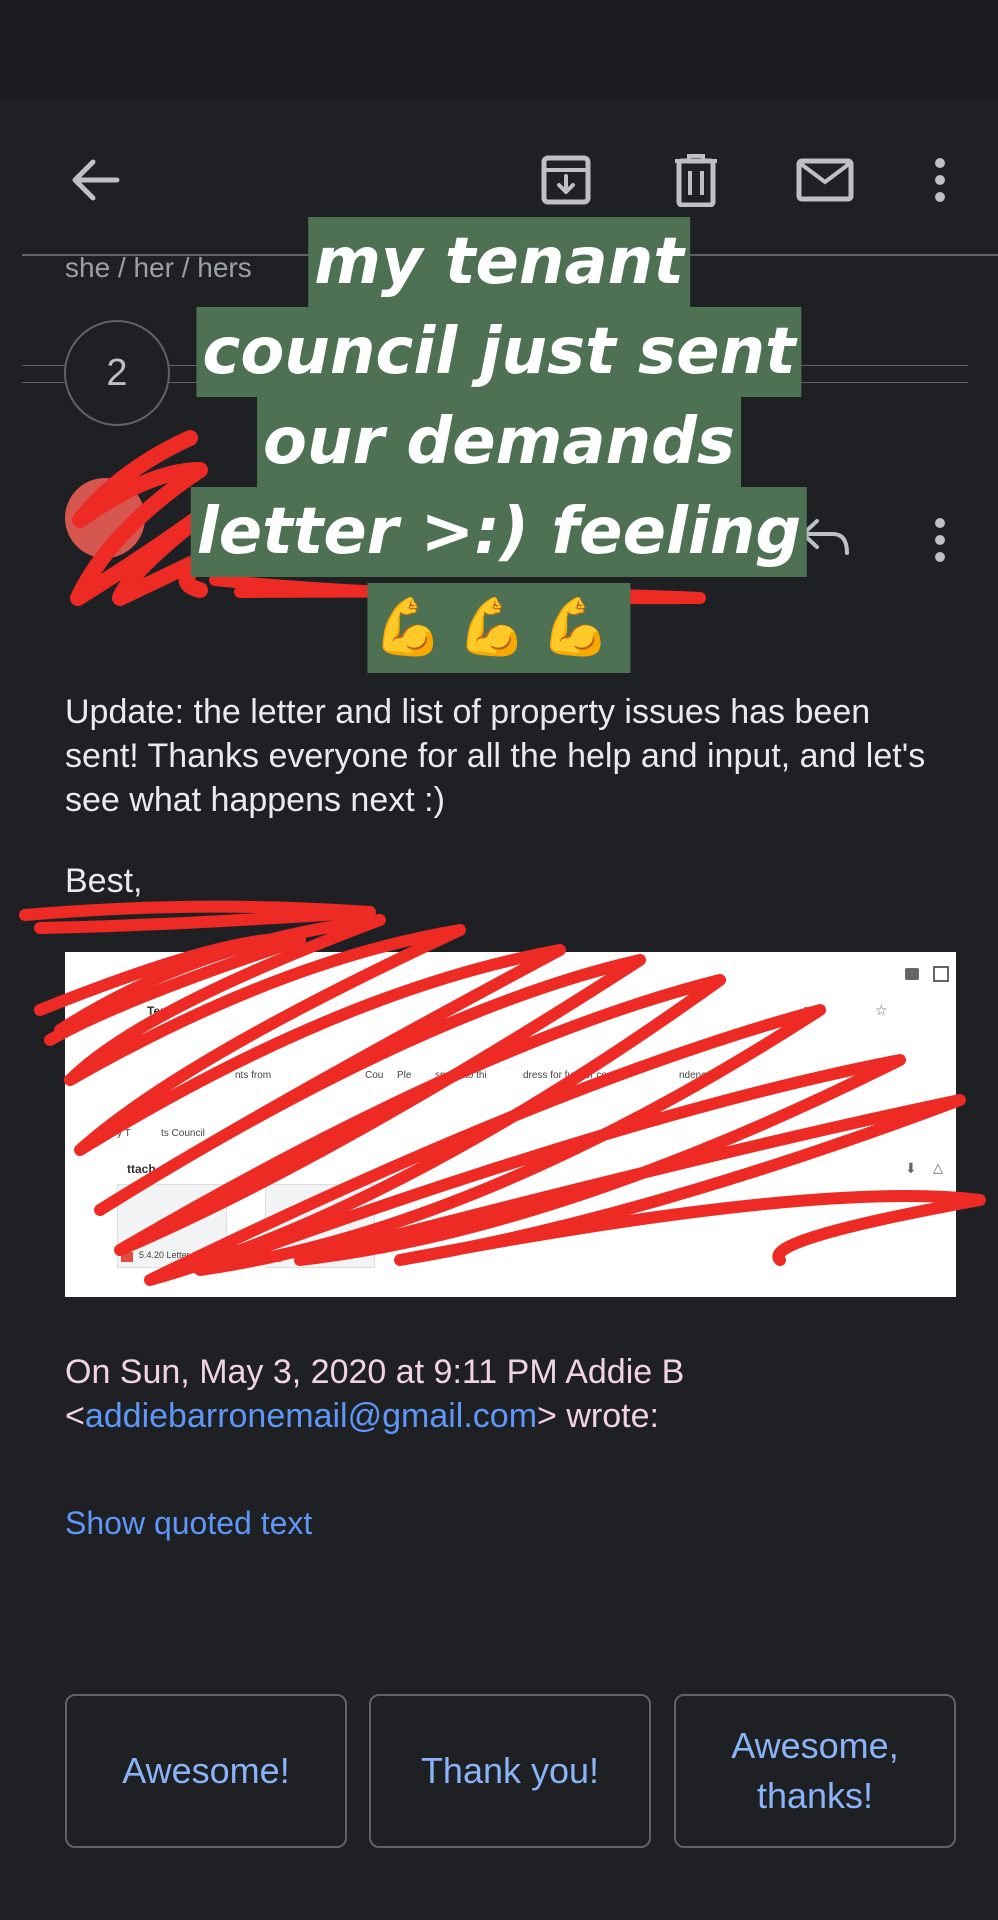  What do you see at coordinates (461, 1075) in the screenshot?
I see `attachment-fragment: spond to thi` at bounding box center [461, 1075].